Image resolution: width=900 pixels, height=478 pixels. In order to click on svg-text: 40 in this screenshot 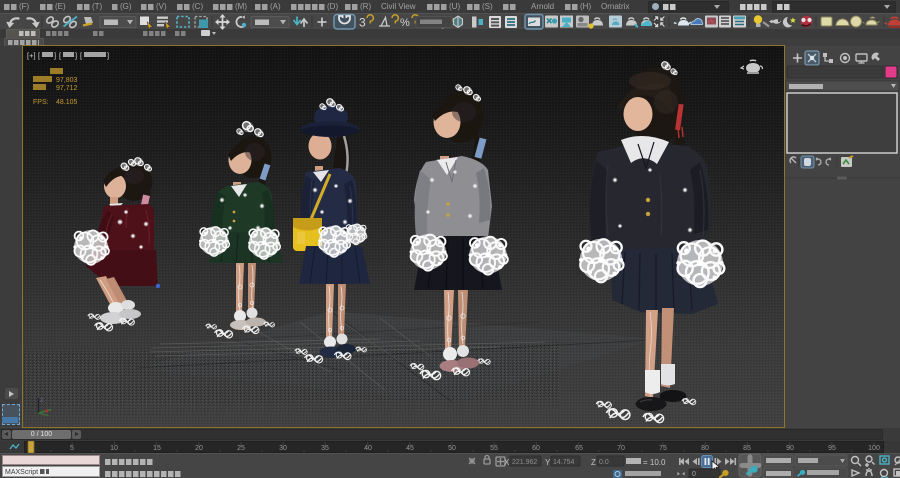, I will do `click(368, 448)`.